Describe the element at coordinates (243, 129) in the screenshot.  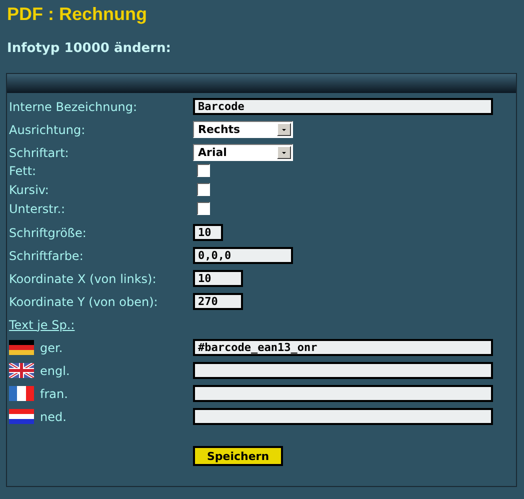
I see `dropdown: Rechts` at that location.